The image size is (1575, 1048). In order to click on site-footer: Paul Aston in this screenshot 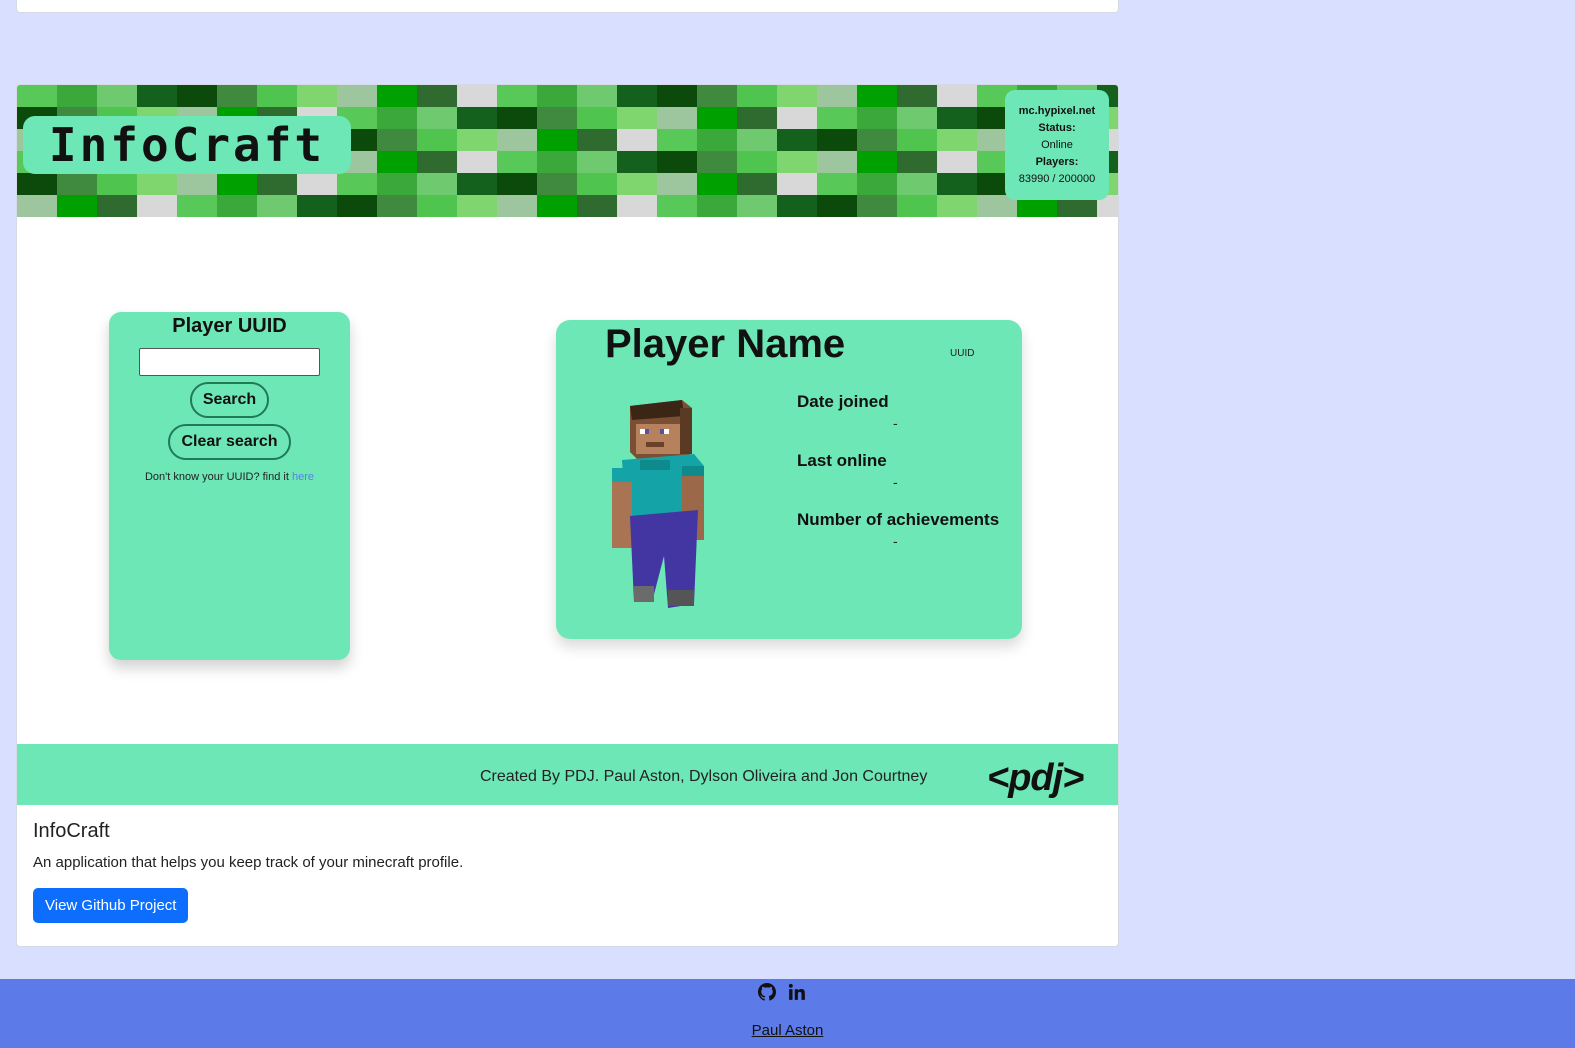, I will do `click(787, 1013)`.